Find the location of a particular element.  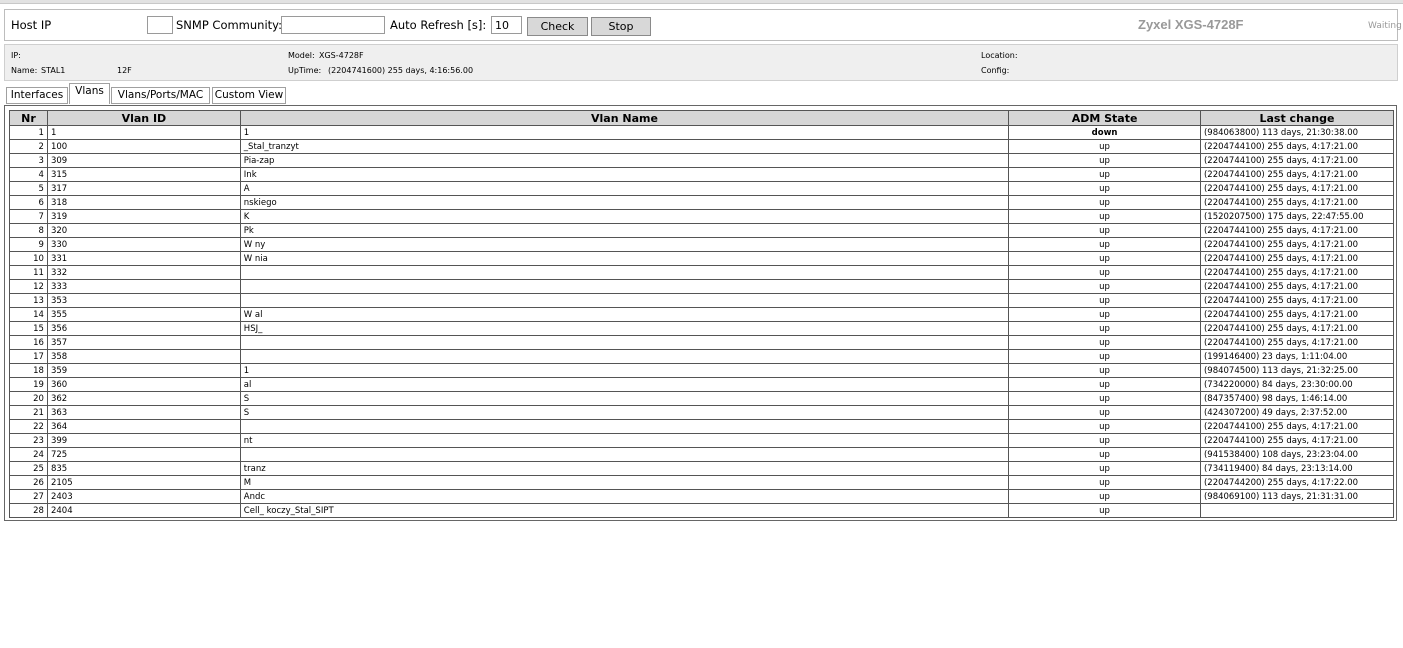

table-row: 13 353 up (2204744100) 255 days, 4:17:21.00 is located at coordinates (702, 300).